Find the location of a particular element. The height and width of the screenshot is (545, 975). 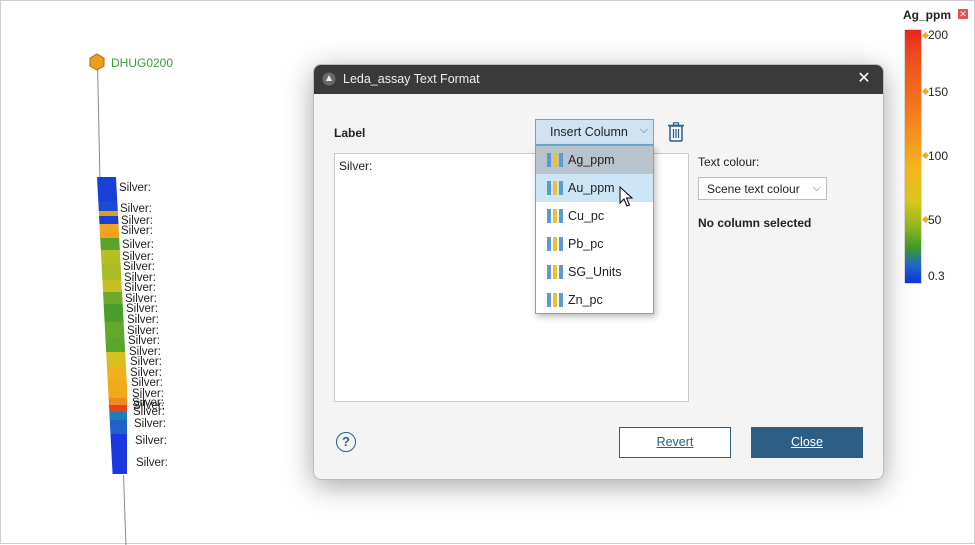

hole-name-label: DHUG0200 is located at coordinates (142, 63).